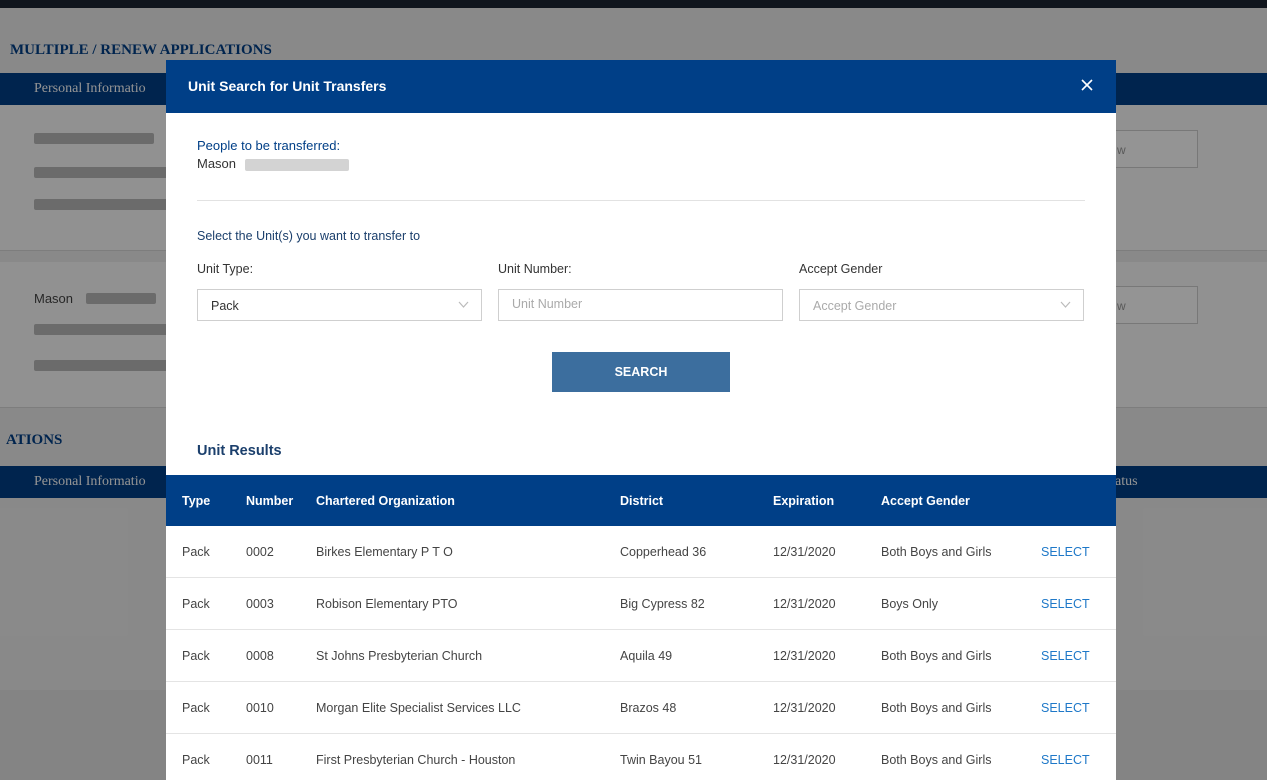  I want to click on cell-org: Robison Elementary PTO, so click(468, 603).